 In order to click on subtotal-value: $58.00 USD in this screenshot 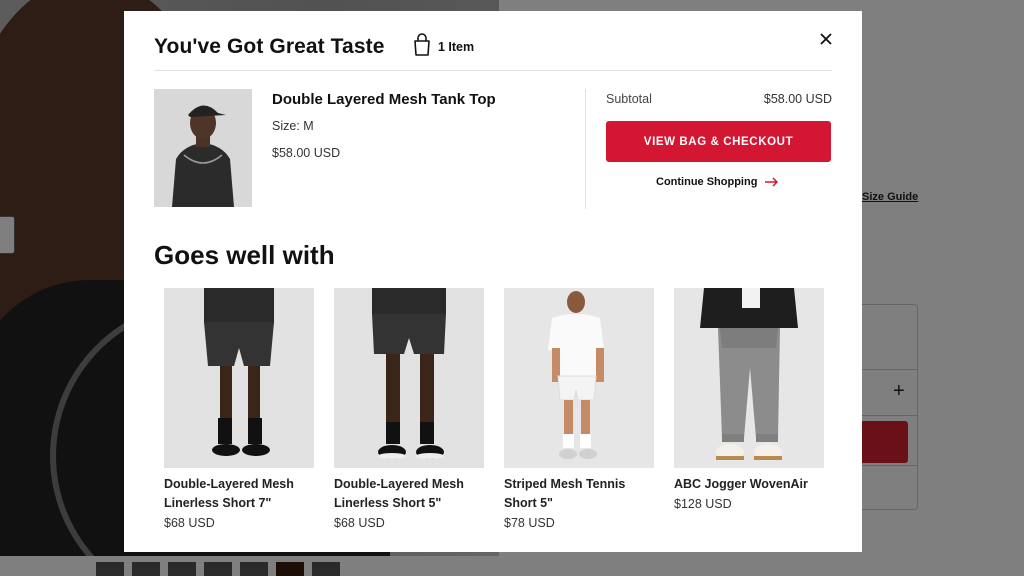, I will do `click(797, 99)`.